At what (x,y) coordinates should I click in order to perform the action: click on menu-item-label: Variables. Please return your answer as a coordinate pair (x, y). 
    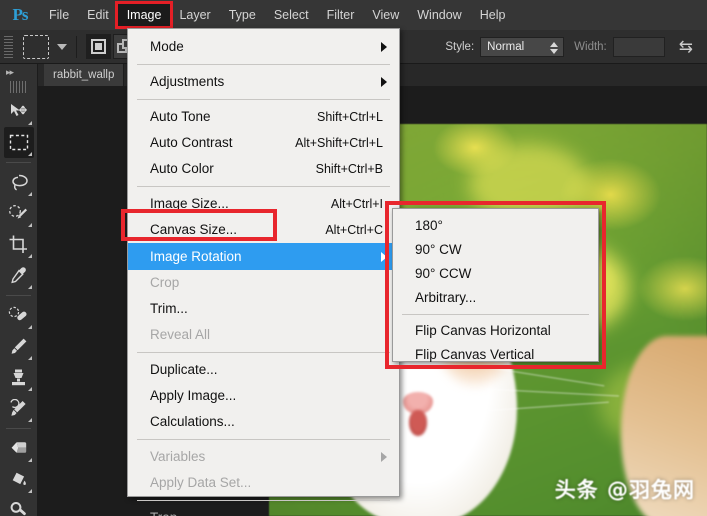
    Looking at the image, I should click on (178, 456).